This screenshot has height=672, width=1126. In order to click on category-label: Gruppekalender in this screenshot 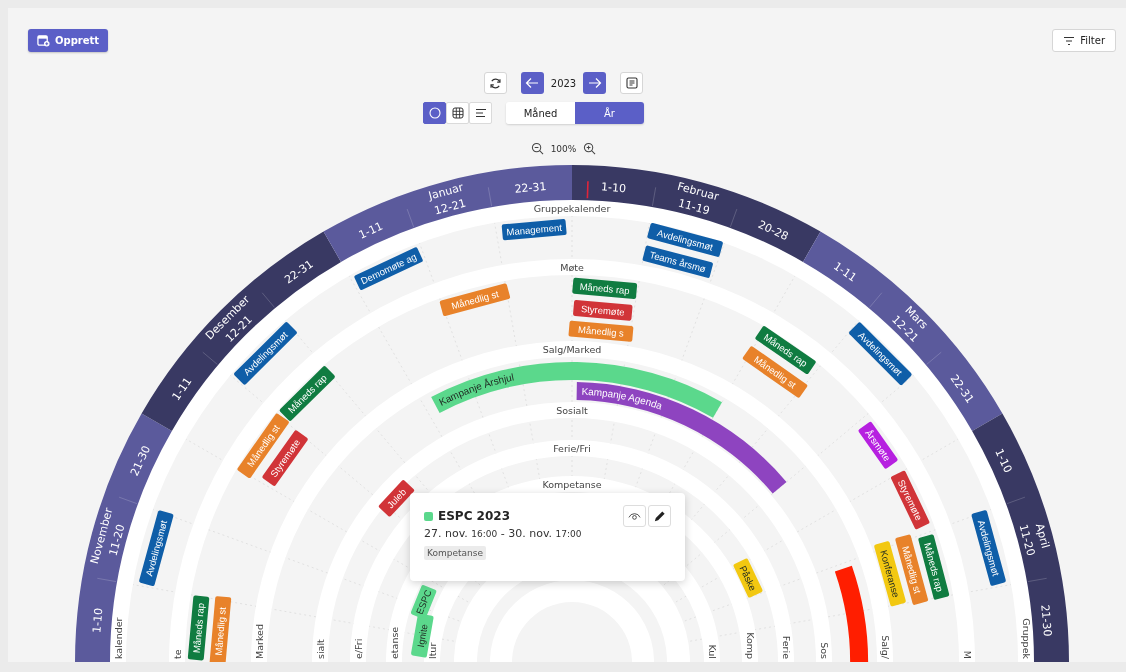, I will do `click(572, 208)`.